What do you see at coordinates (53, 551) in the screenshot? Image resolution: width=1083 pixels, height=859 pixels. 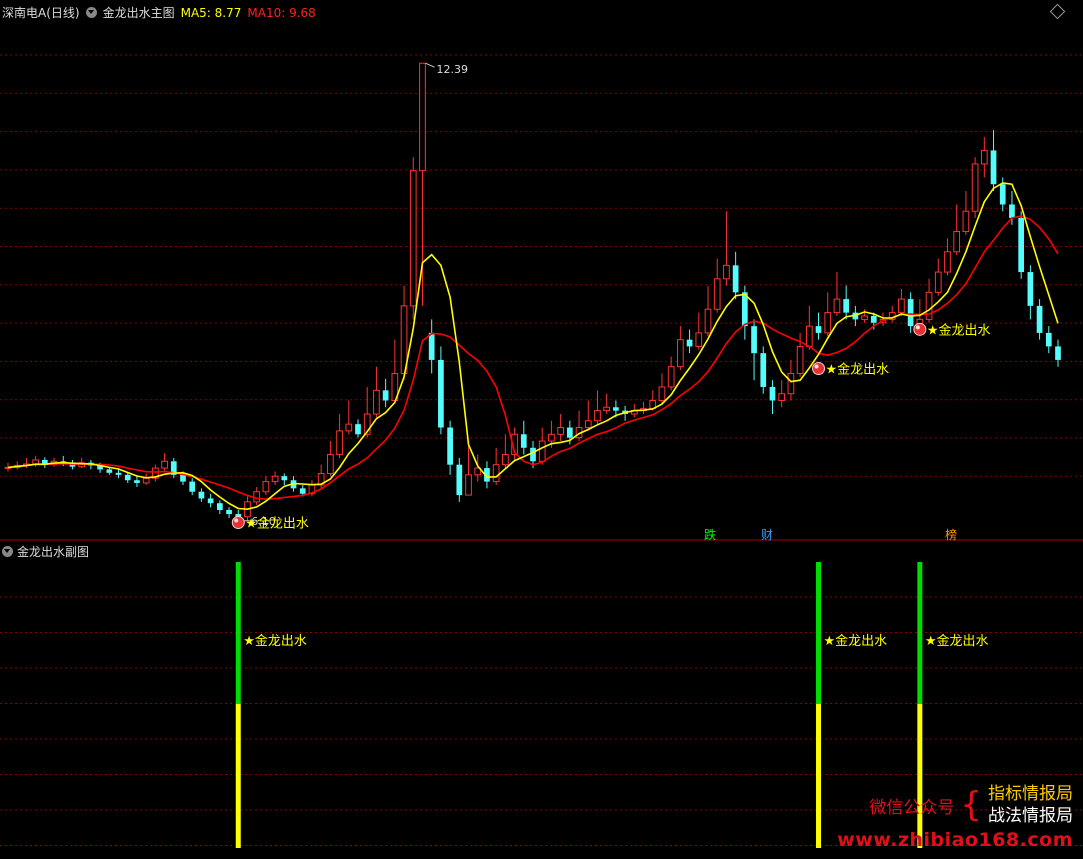 I see `sub-indicator-name: 金龙出水副图` at bounding box center [53, 551].